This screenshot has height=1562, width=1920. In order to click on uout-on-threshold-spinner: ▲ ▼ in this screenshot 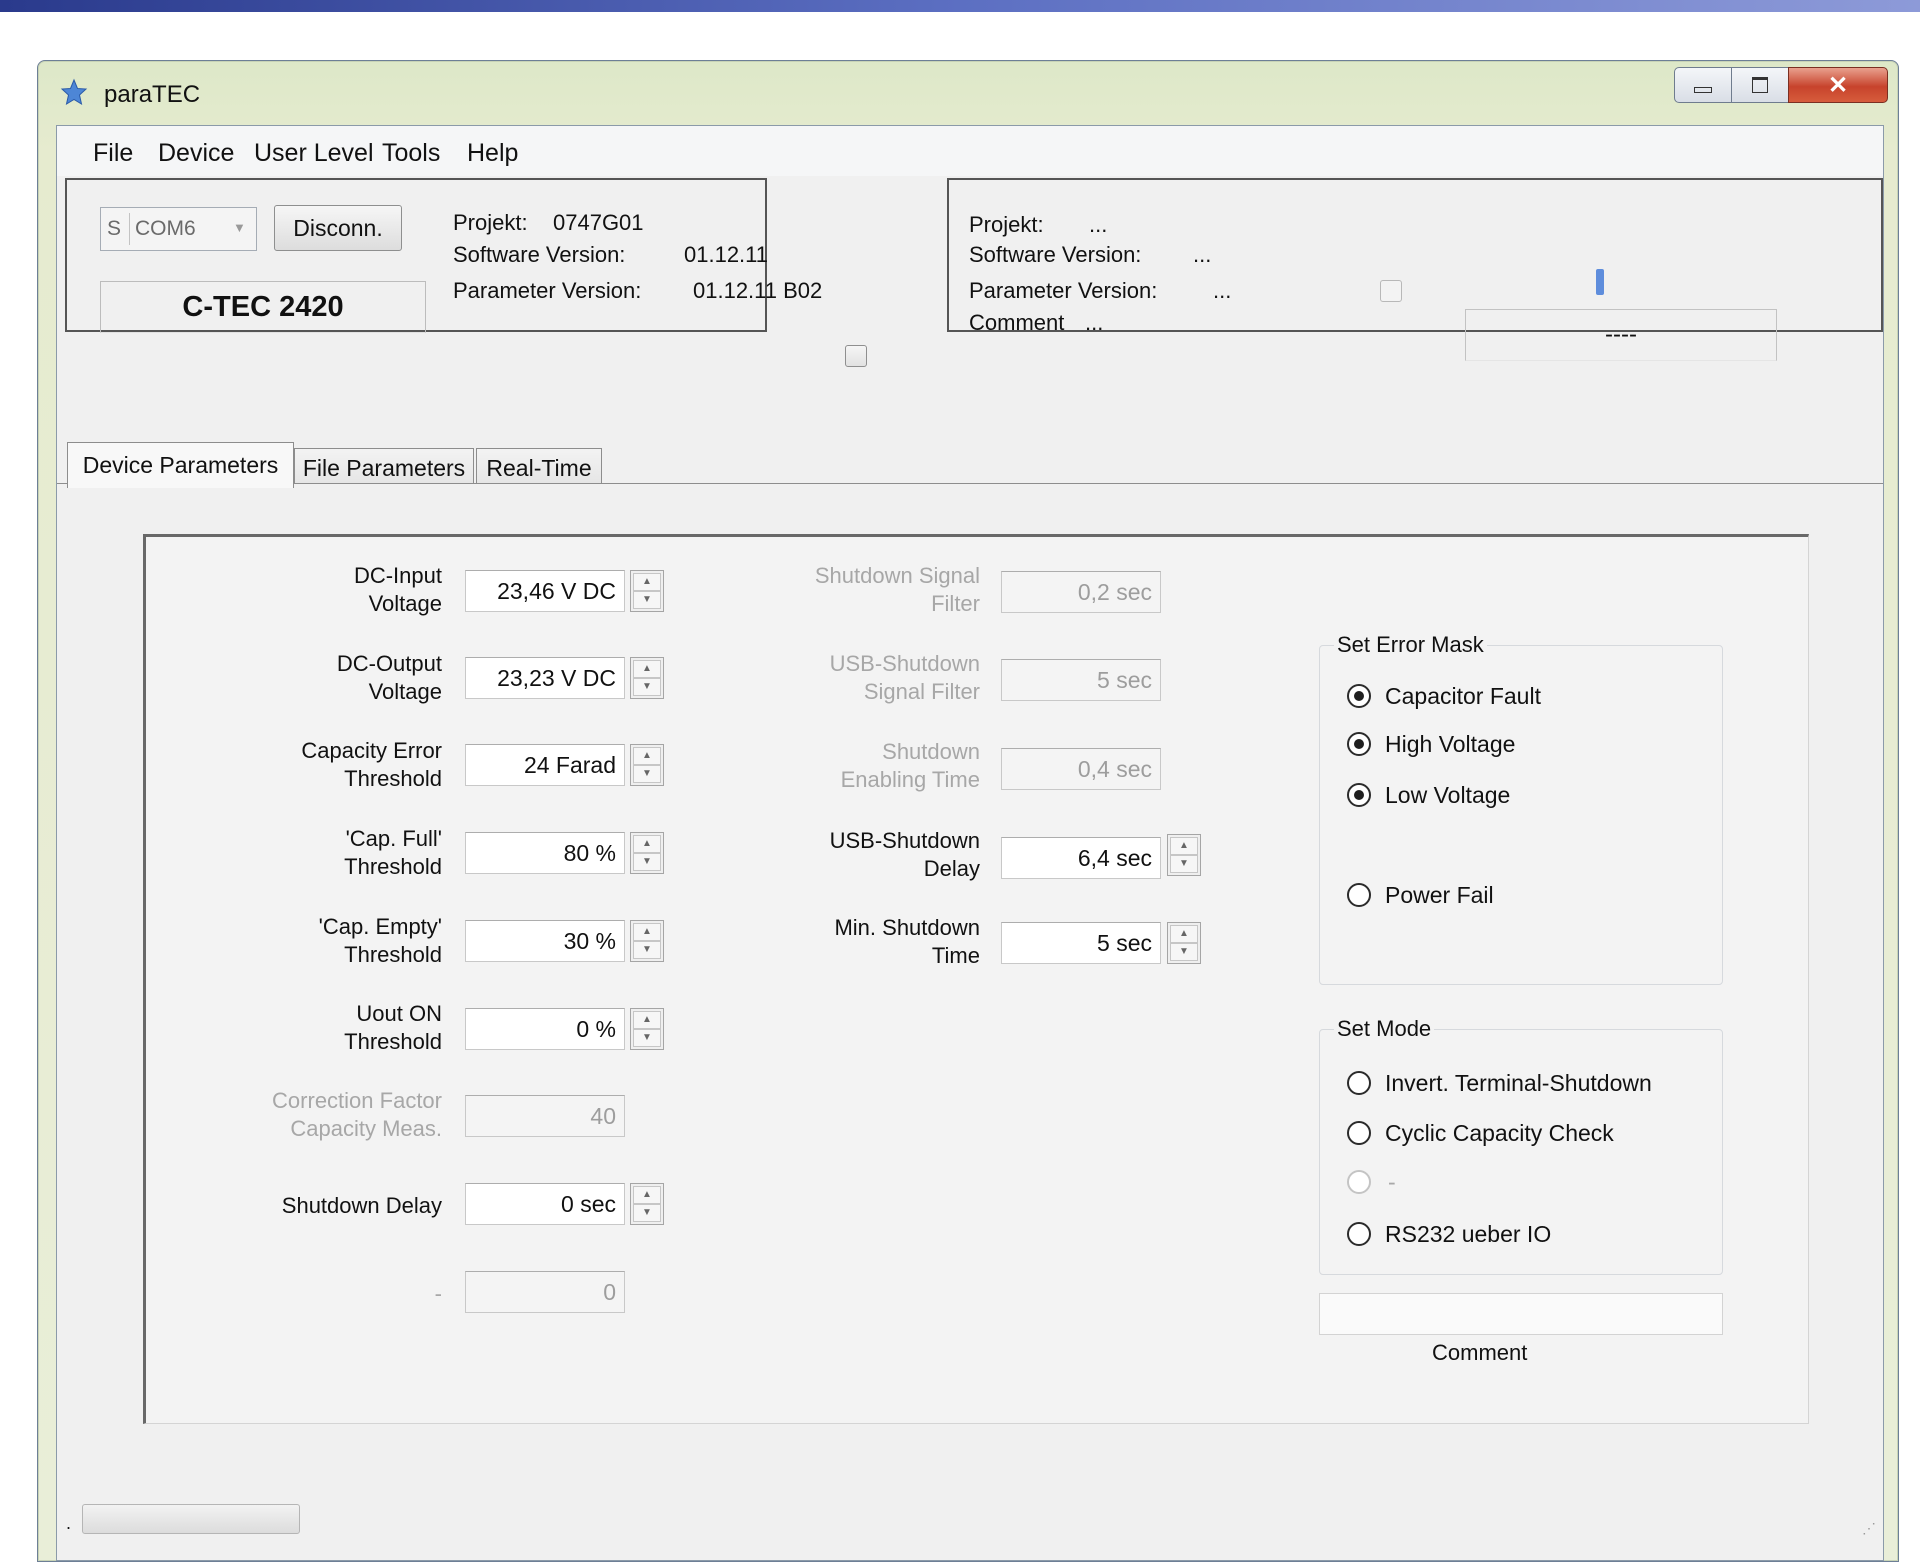, I will do `click(647, 1029)`.